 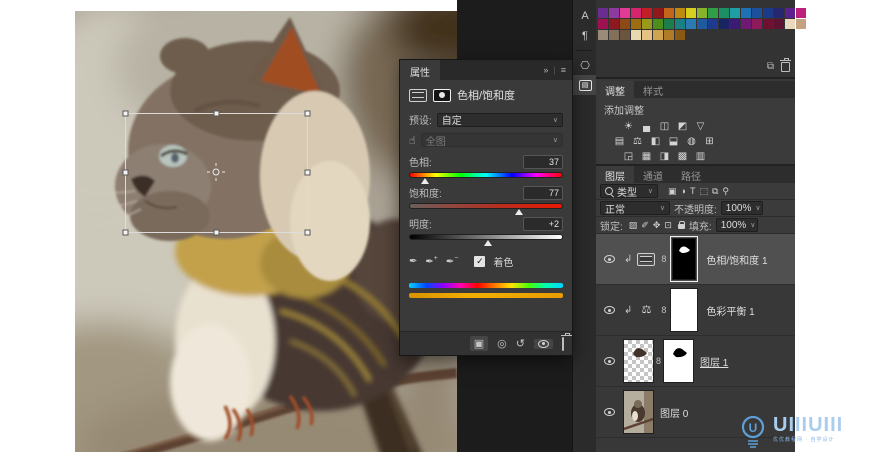 I want to click on layer-thumbnail, so click(x=638, y=361).